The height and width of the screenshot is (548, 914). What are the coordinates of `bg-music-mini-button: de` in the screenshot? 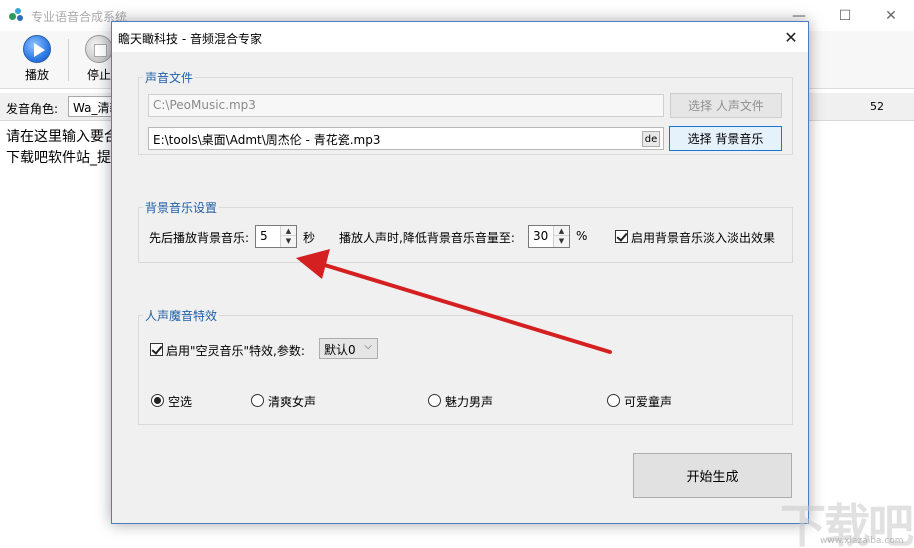 It's located at (651, 139).